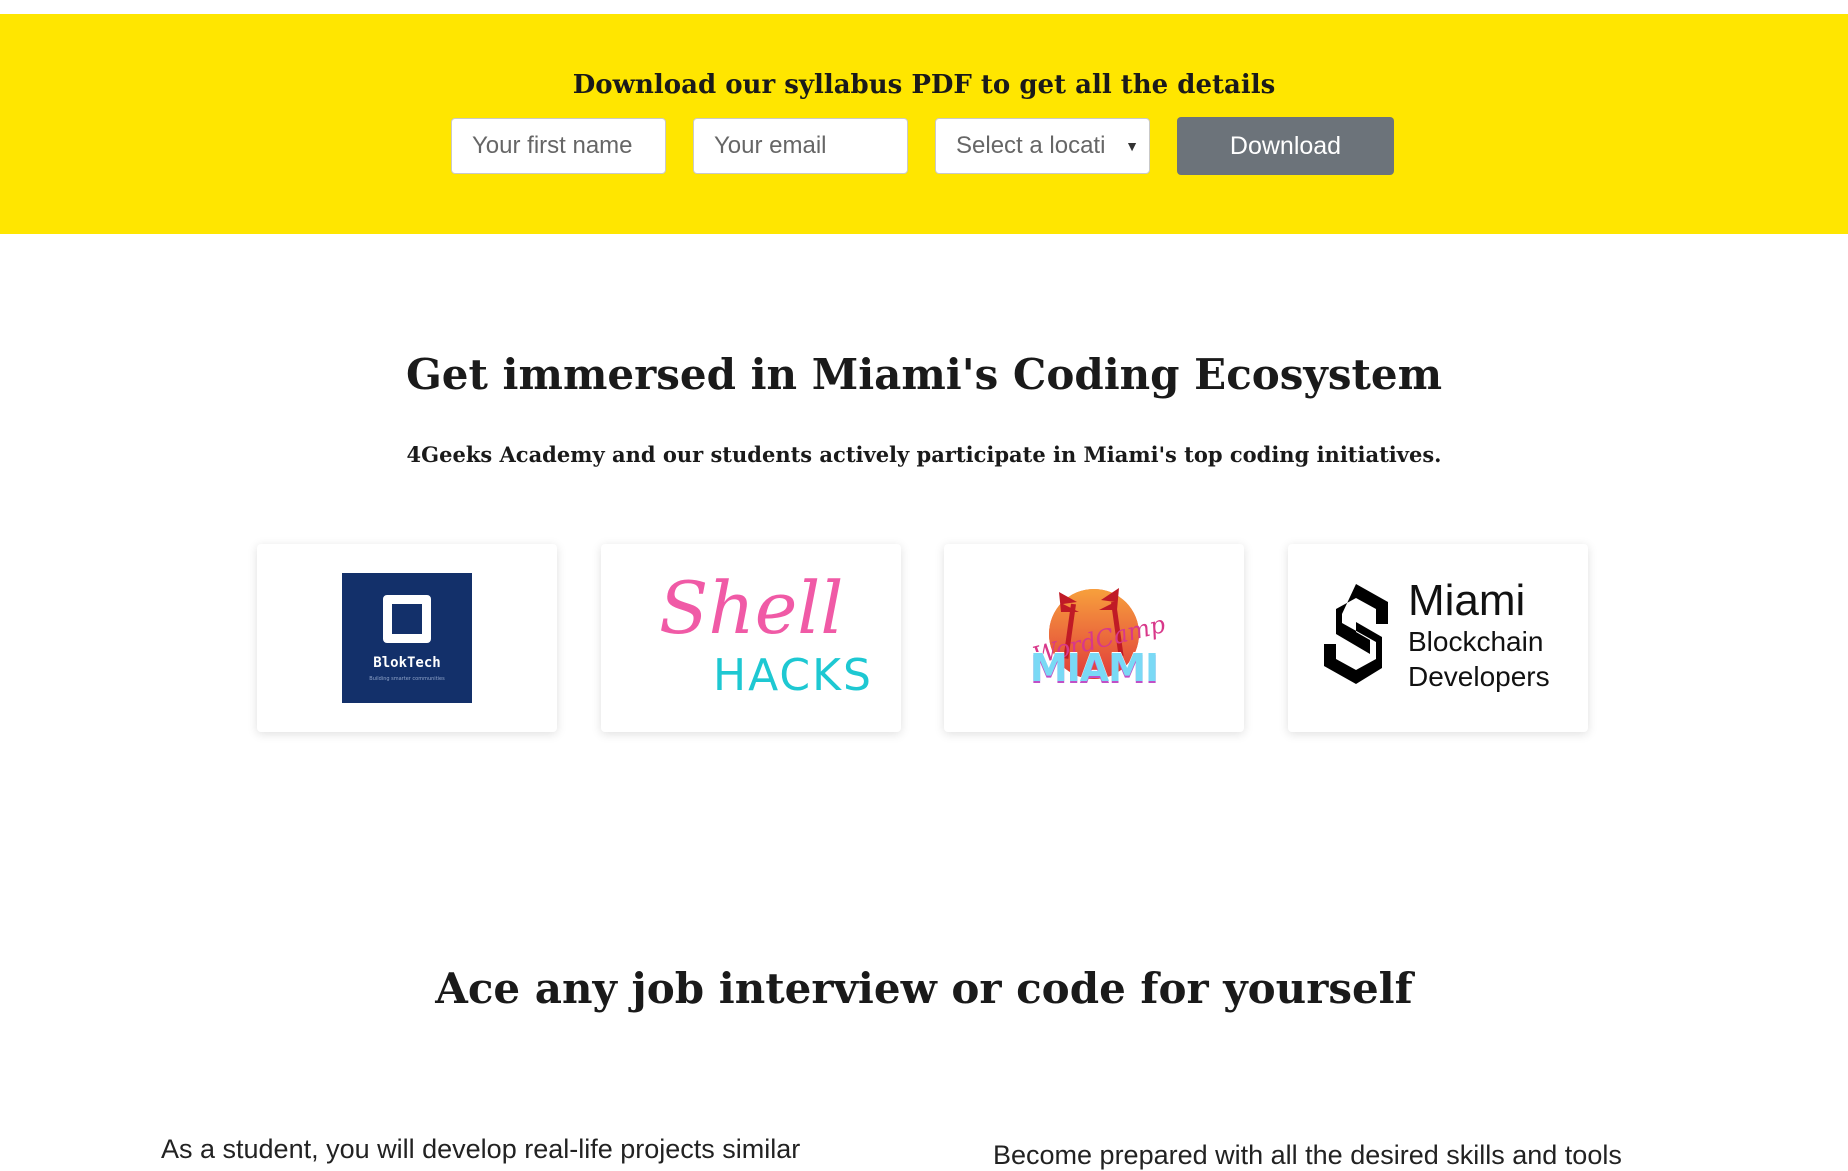 The image size is (1848, 1171). I want to click on mbd-line-2: Blockchain, so click(1476, 641).